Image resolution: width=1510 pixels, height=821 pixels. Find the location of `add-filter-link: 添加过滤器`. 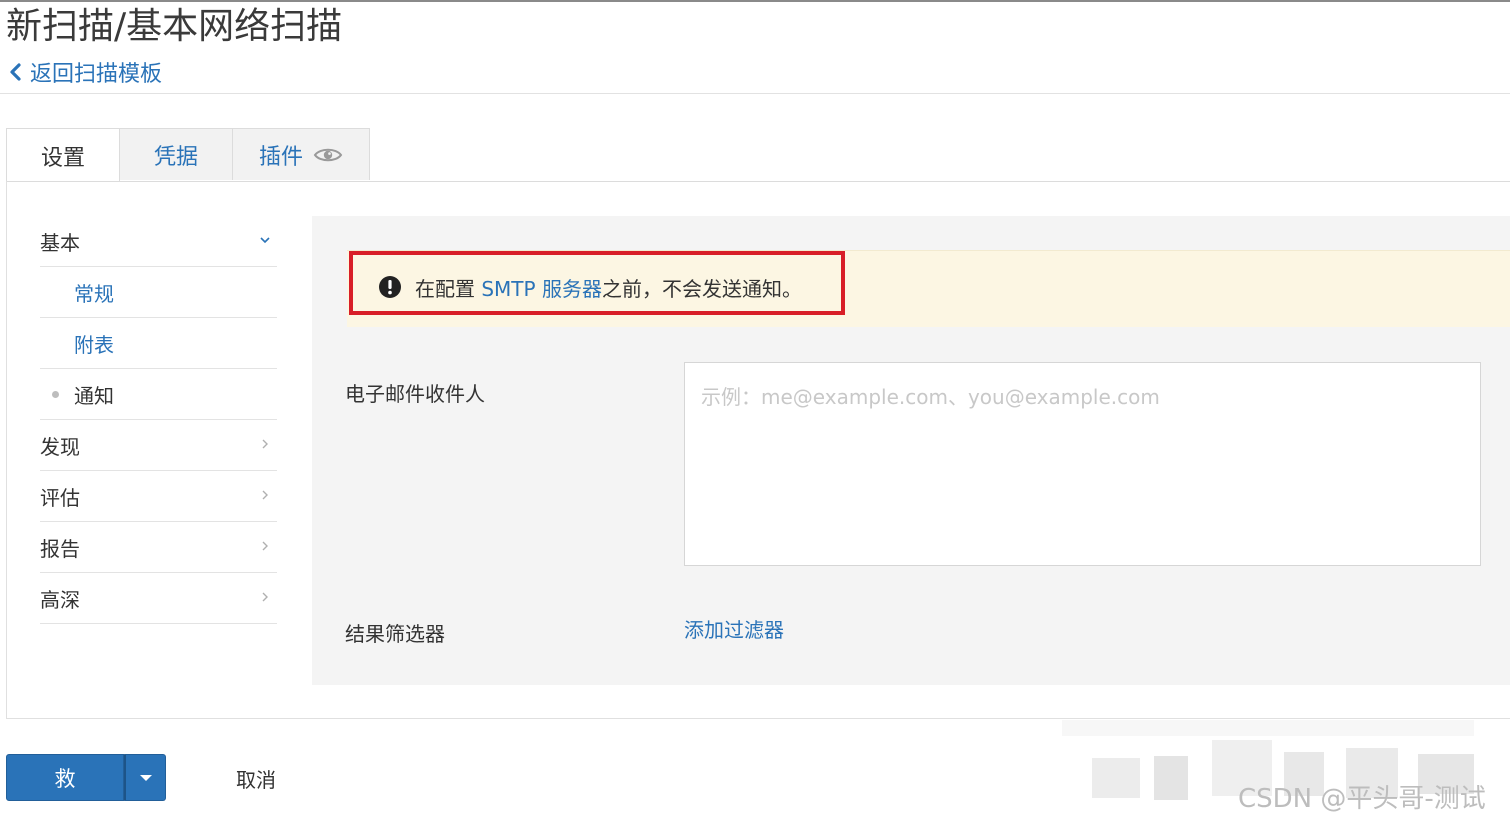

add-filter-link: 添加过滤器 is located at coordinates (734, 628).